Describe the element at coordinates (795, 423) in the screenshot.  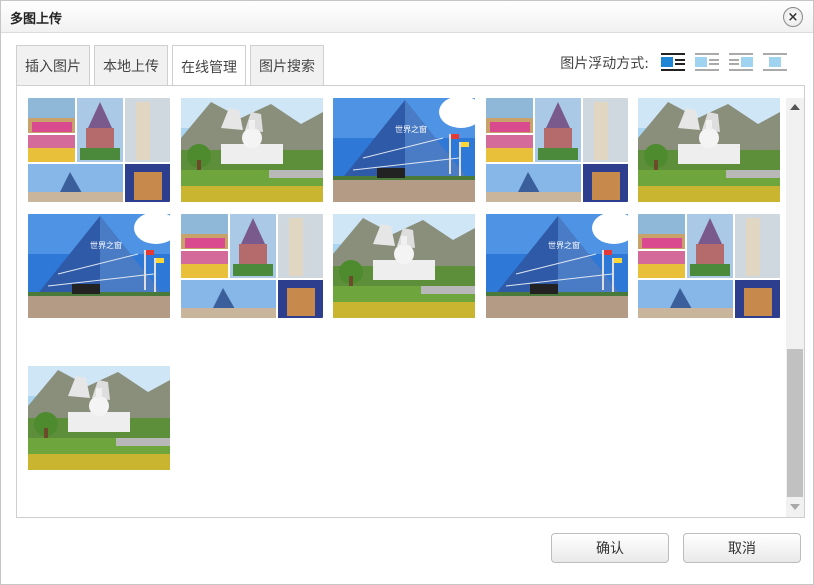
I see `scrollbar-thumb` at that location.